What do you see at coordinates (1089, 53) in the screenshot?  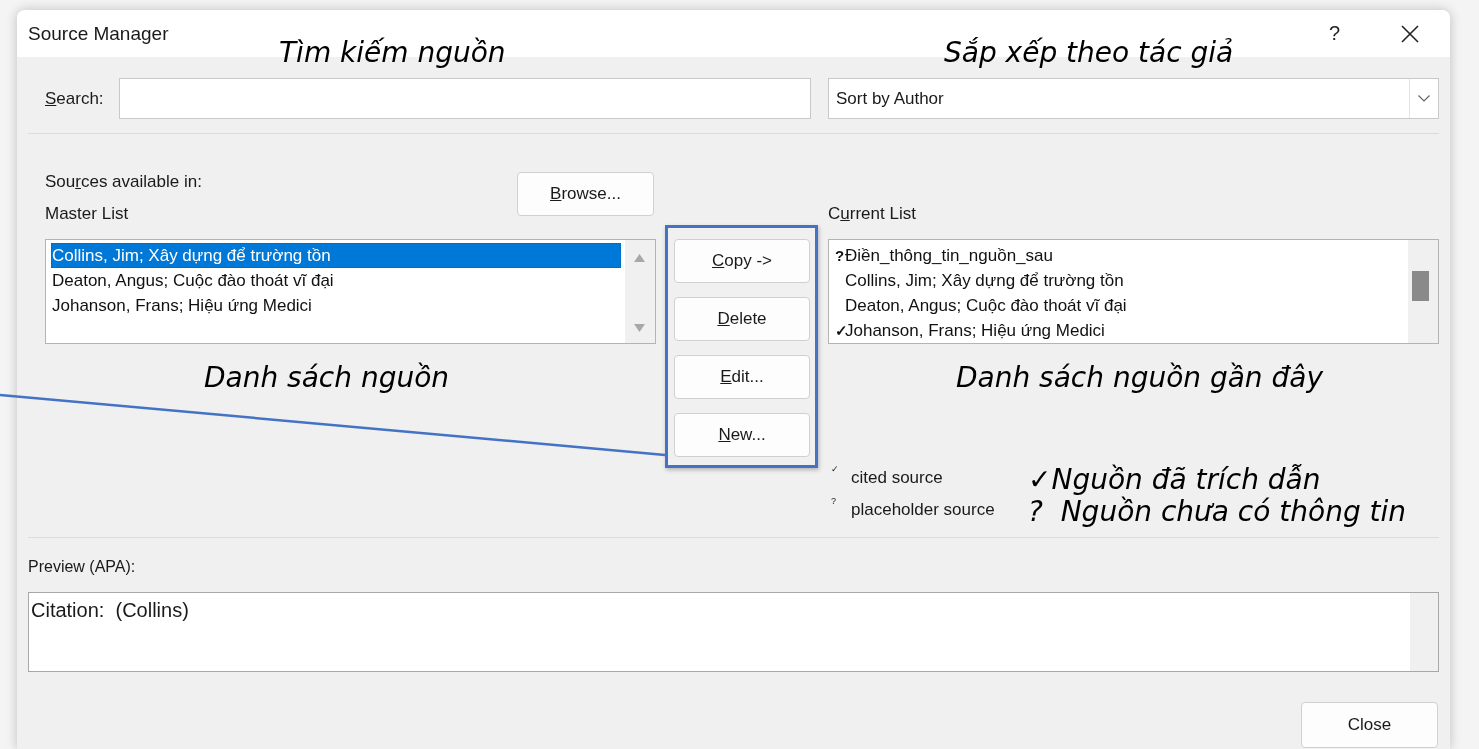 I see `annotation-text: Sắp xếp theo tác giả` at bounding box center [1089, 53].